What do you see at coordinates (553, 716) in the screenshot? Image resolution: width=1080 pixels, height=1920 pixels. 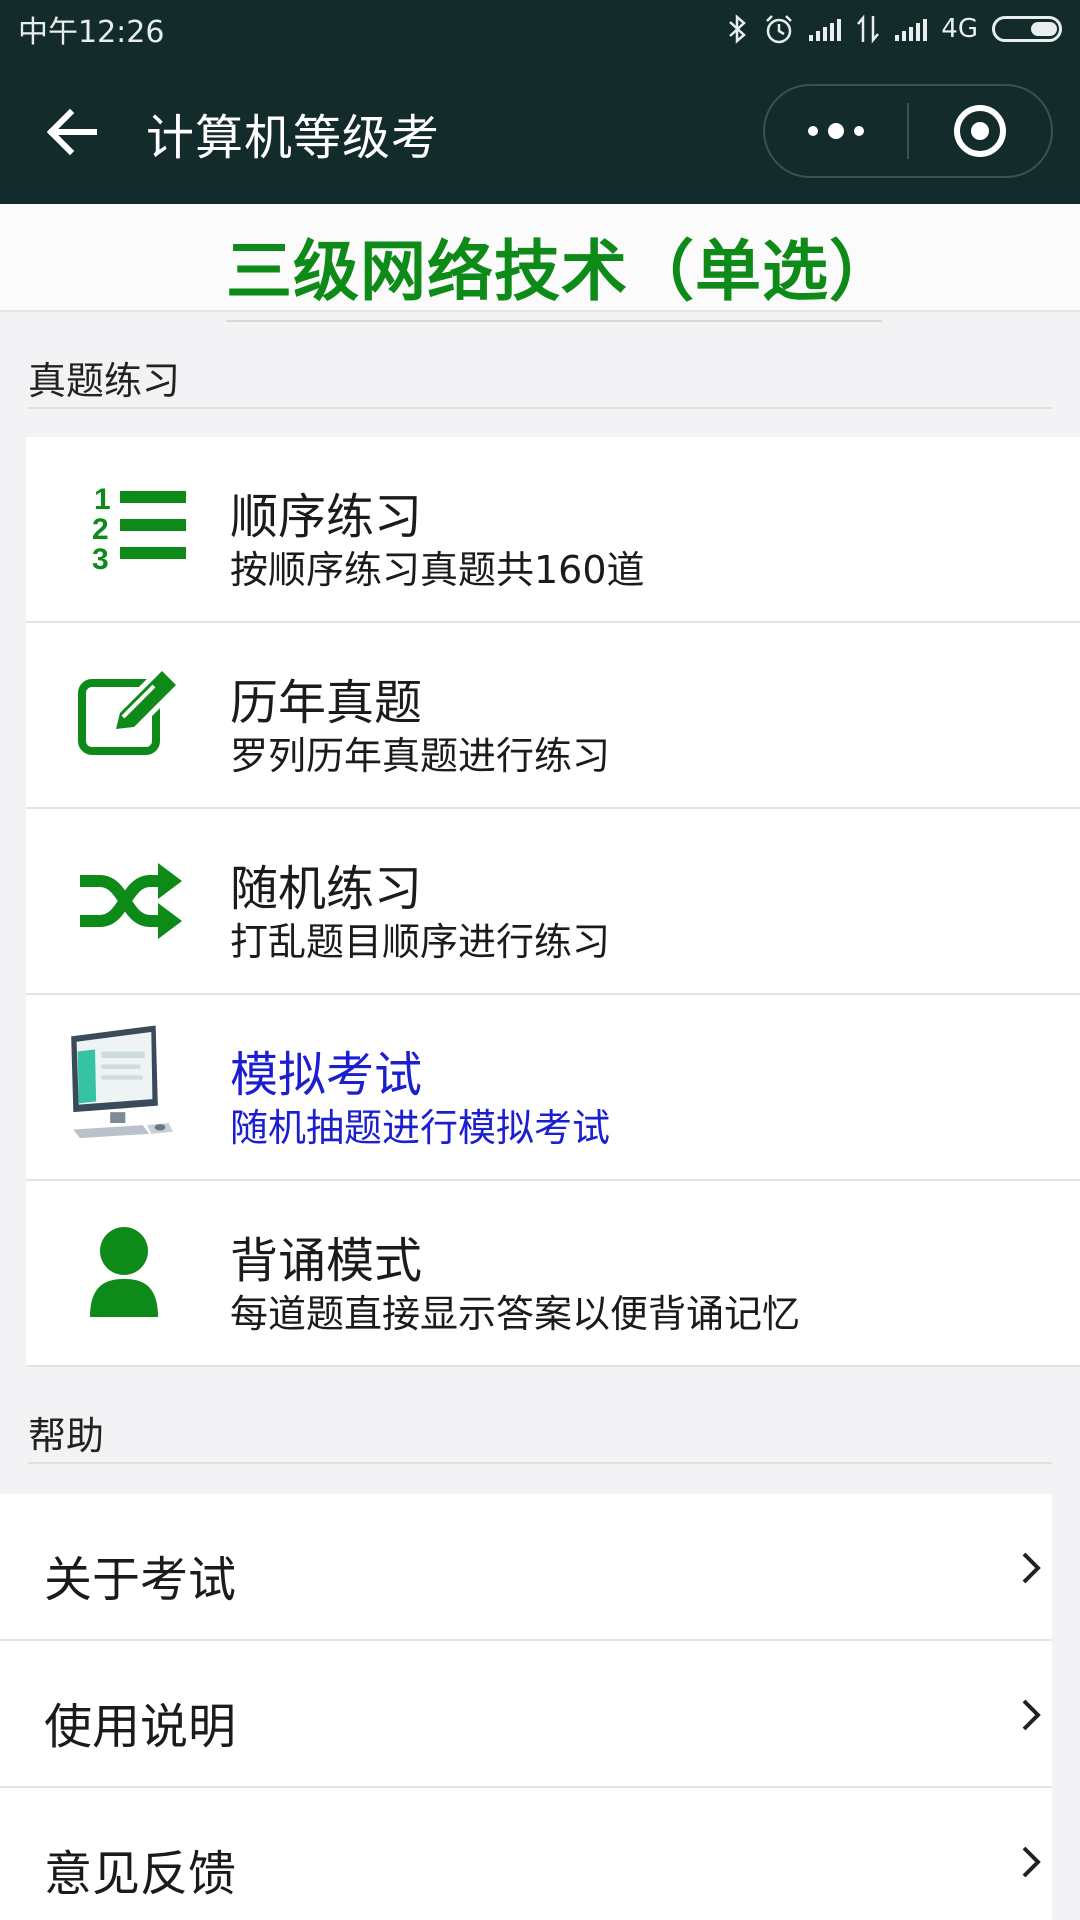 I see `practice-item-past-exams: 历年真题 罗列历年真题进行练习` at bounding box center [553, 716].